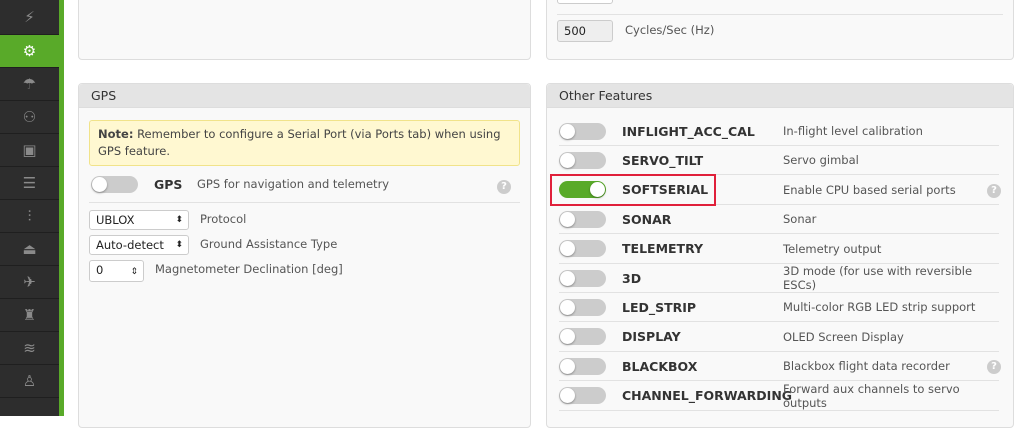  I want to click on feature-name: CHANNEL_FORWARDING, so click(707, 396).